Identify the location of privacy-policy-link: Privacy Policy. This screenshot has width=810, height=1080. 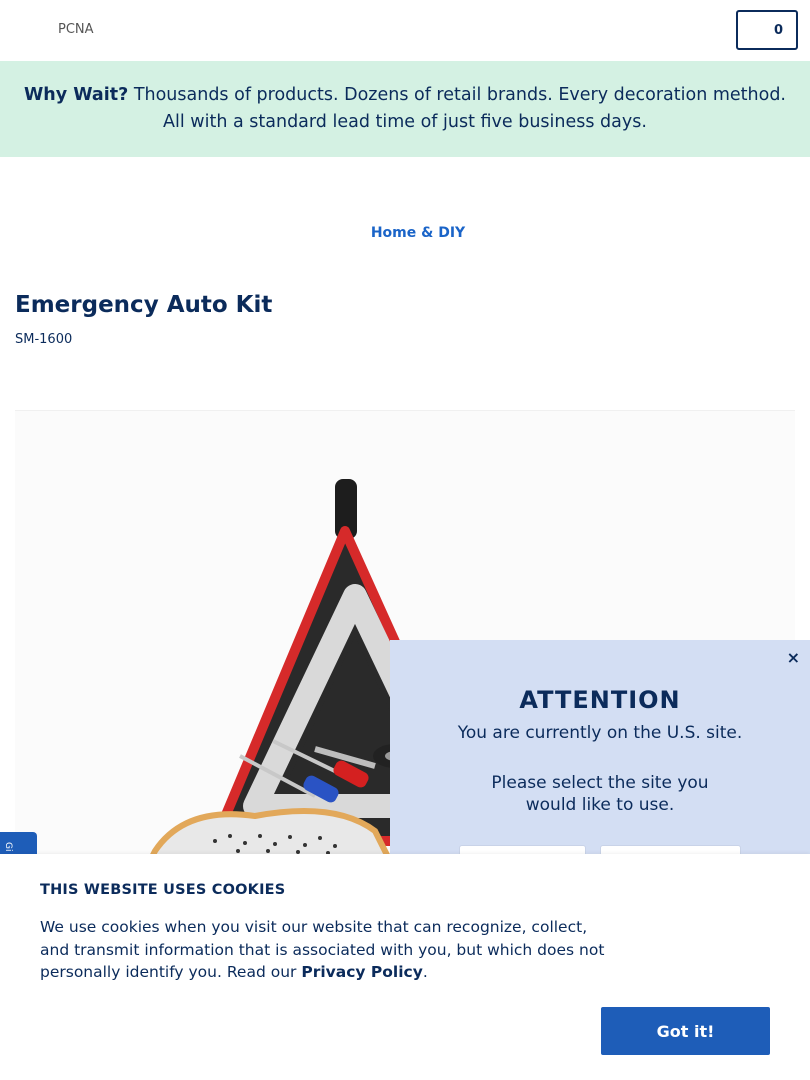
(362, 972).